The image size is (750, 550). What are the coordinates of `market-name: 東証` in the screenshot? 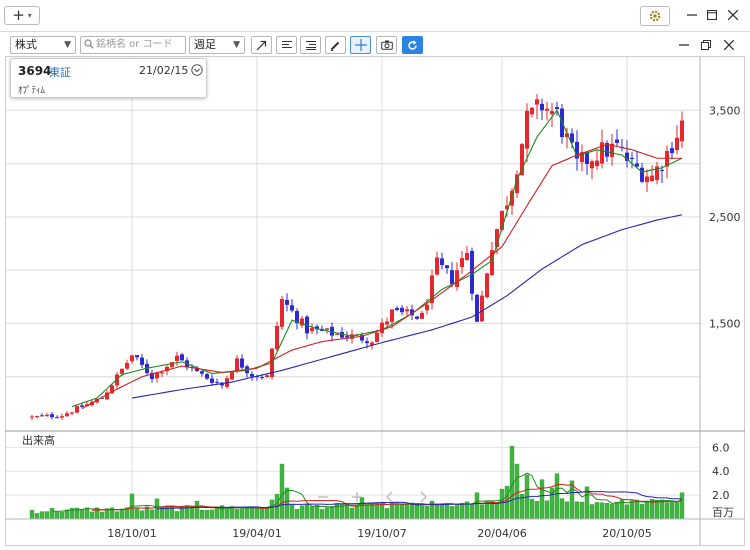 It's located at (60, 72).